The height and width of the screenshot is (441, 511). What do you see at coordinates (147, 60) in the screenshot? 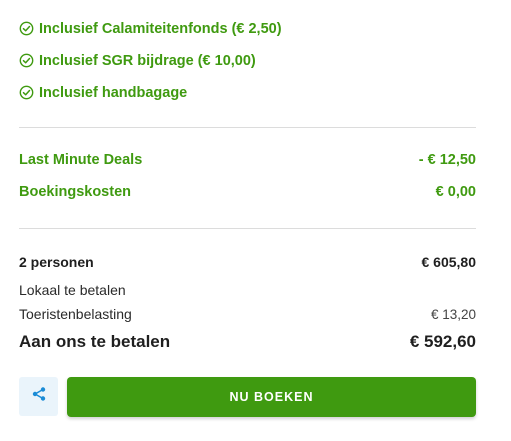
I see `inclusion-label: Inclusief SGR bijdrage (€ 10,00)` at bounding box center [147, 60].